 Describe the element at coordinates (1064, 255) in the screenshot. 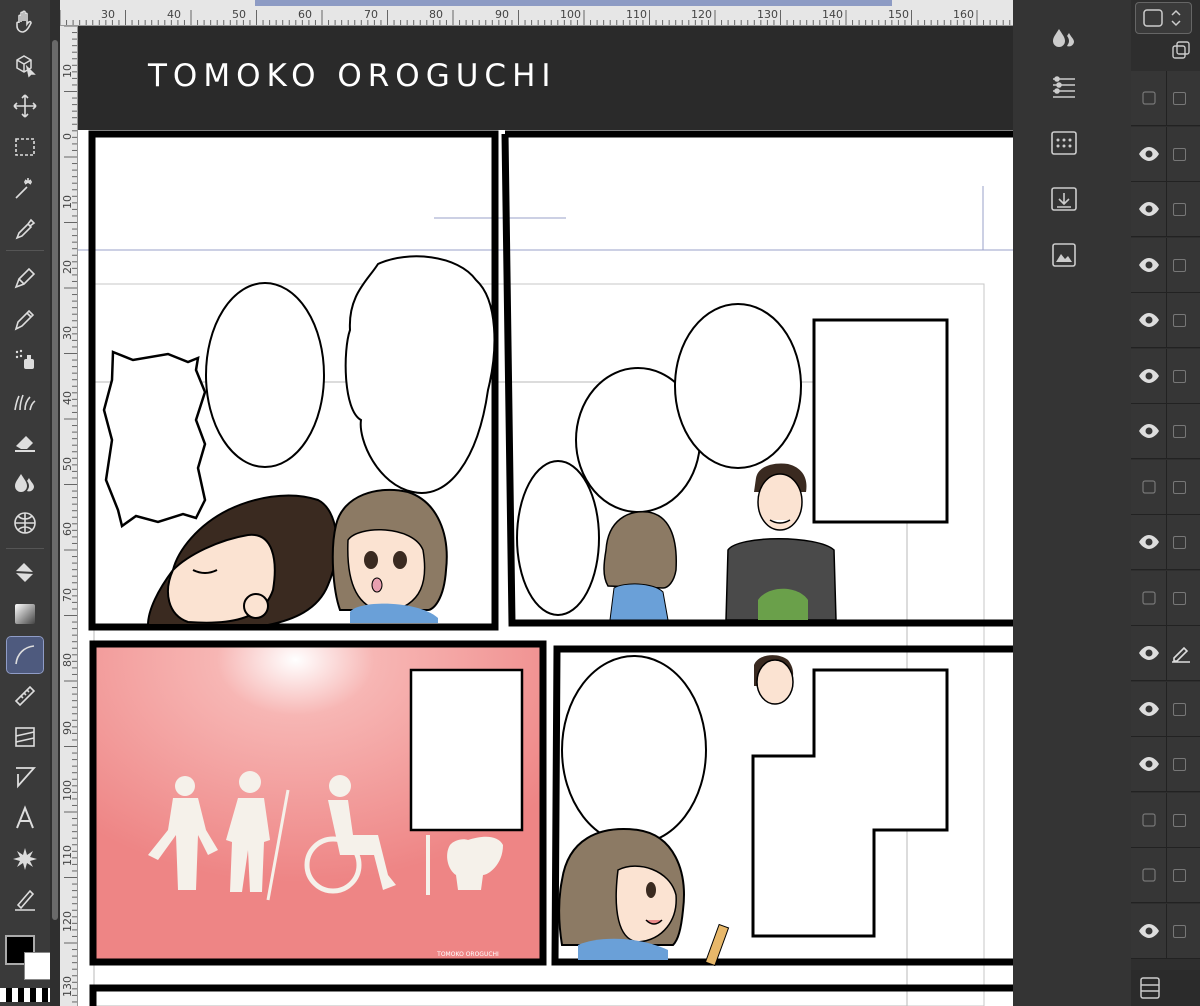

I see `navigator-icon` at that location.